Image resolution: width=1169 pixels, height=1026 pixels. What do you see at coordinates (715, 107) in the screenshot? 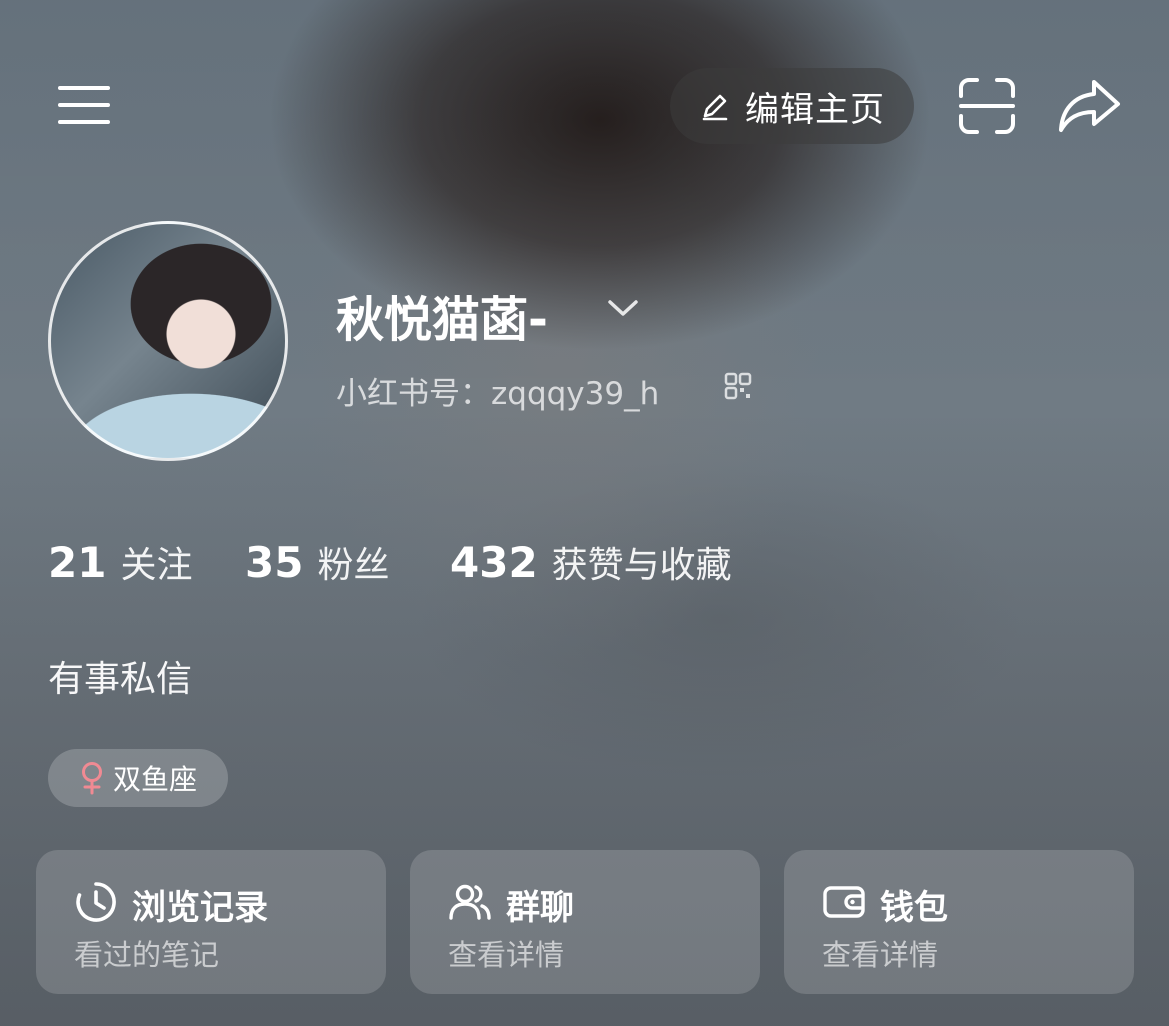
I see `pencil-icon` at bounding box center [715, 107].